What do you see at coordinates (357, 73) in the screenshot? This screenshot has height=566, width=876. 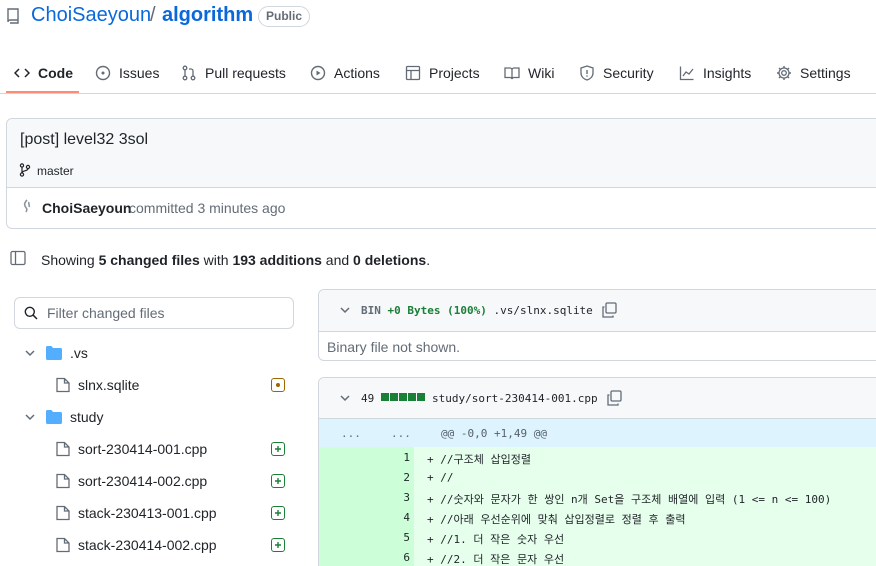 I see `tab-label: Actions` at bounding box center [357, 73].